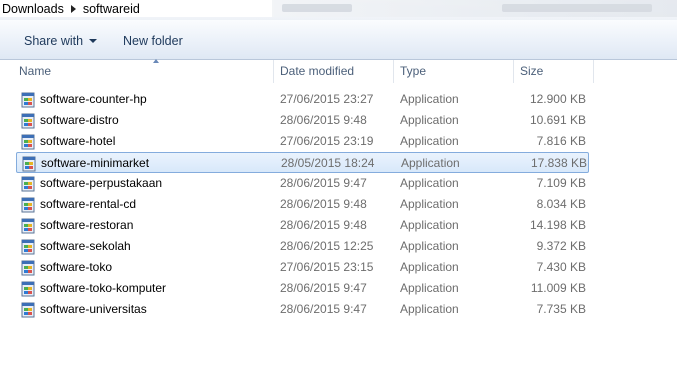  What do you see at coordinates (73, 8) in the screenshot?
I see `chevron-right-icon` at bounding box center [73, 8].